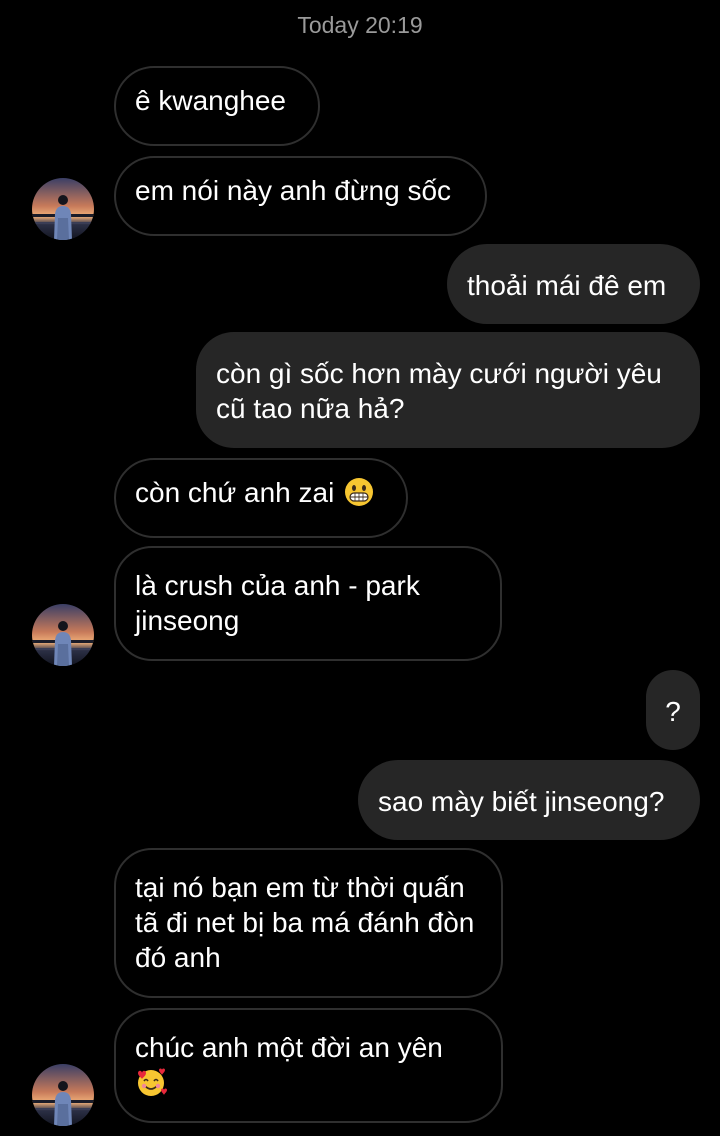 Image resolution: width=720 pixels, height=1136 pixels. I want to click on outgoing-message-bubble: sao mày biết jinseong?, so click(529, 800).